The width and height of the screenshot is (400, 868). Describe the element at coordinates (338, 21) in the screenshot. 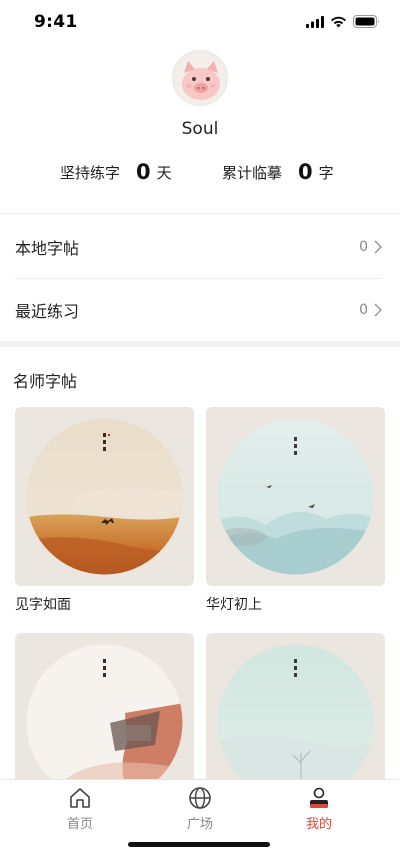

I see `wifi-icon` at that location.